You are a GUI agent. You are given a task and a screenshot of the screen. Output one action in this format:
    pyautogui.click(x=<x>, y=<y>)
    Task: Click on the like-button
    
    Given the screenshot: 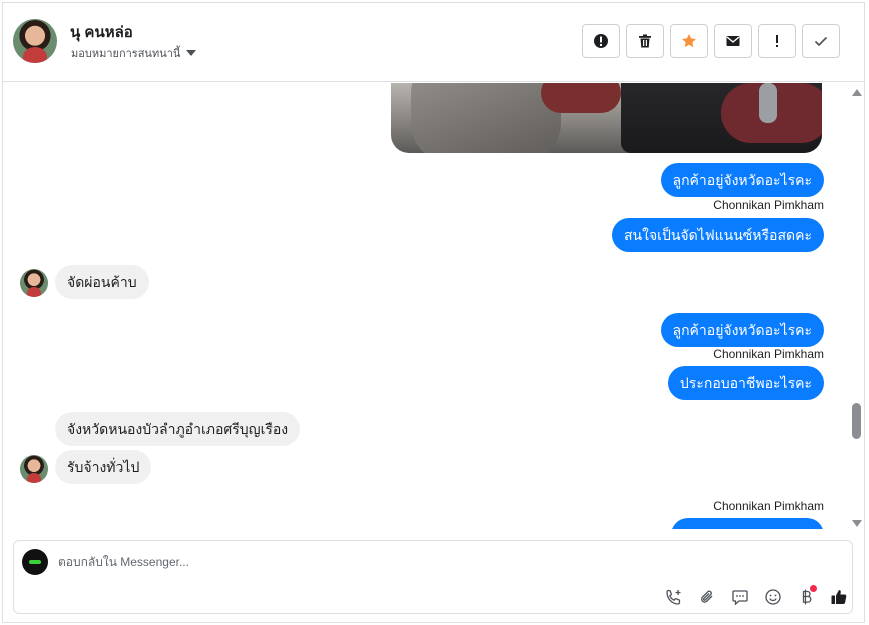 What is the action you would take?
    pyautogui.click(x=839, y=597)
    